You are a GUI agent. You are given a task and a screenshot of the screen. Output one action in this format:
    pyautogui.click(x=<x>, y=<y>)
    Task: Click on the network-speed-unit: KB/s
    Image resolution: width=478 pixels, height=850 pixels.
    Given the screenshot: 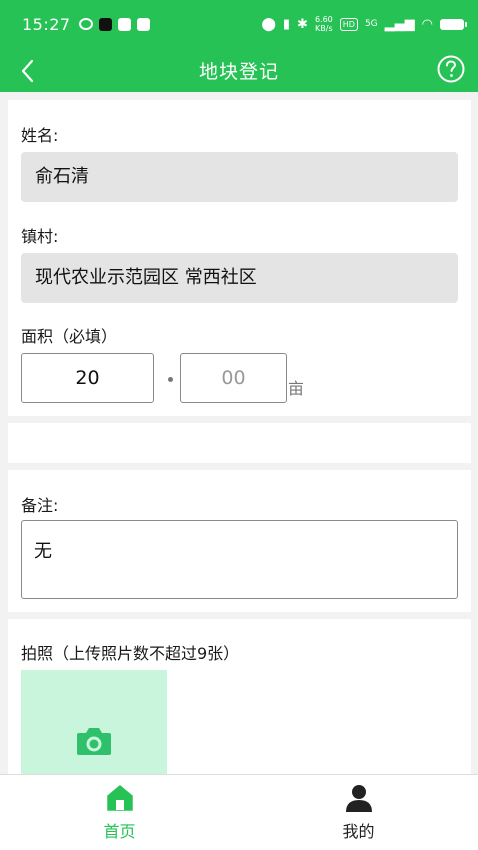 What is the action you would take?
    pyautogui.click(x=324, y=28)
    